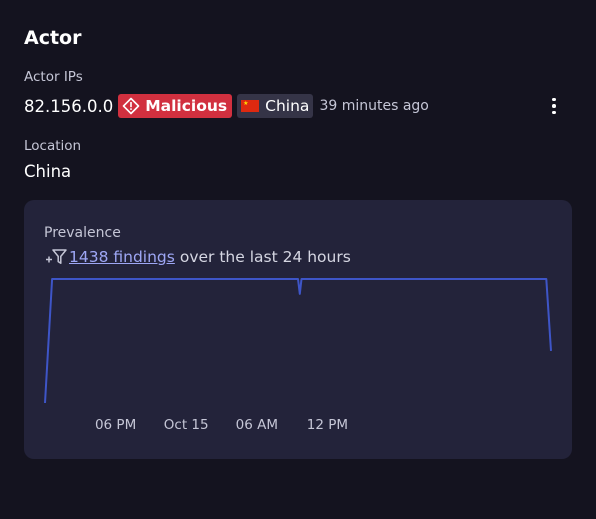 This screenshot has width=596, height=519. Describe the element at coordinates (131, 106) in the screenshot. I see `warning-diamond-icon` at that location.